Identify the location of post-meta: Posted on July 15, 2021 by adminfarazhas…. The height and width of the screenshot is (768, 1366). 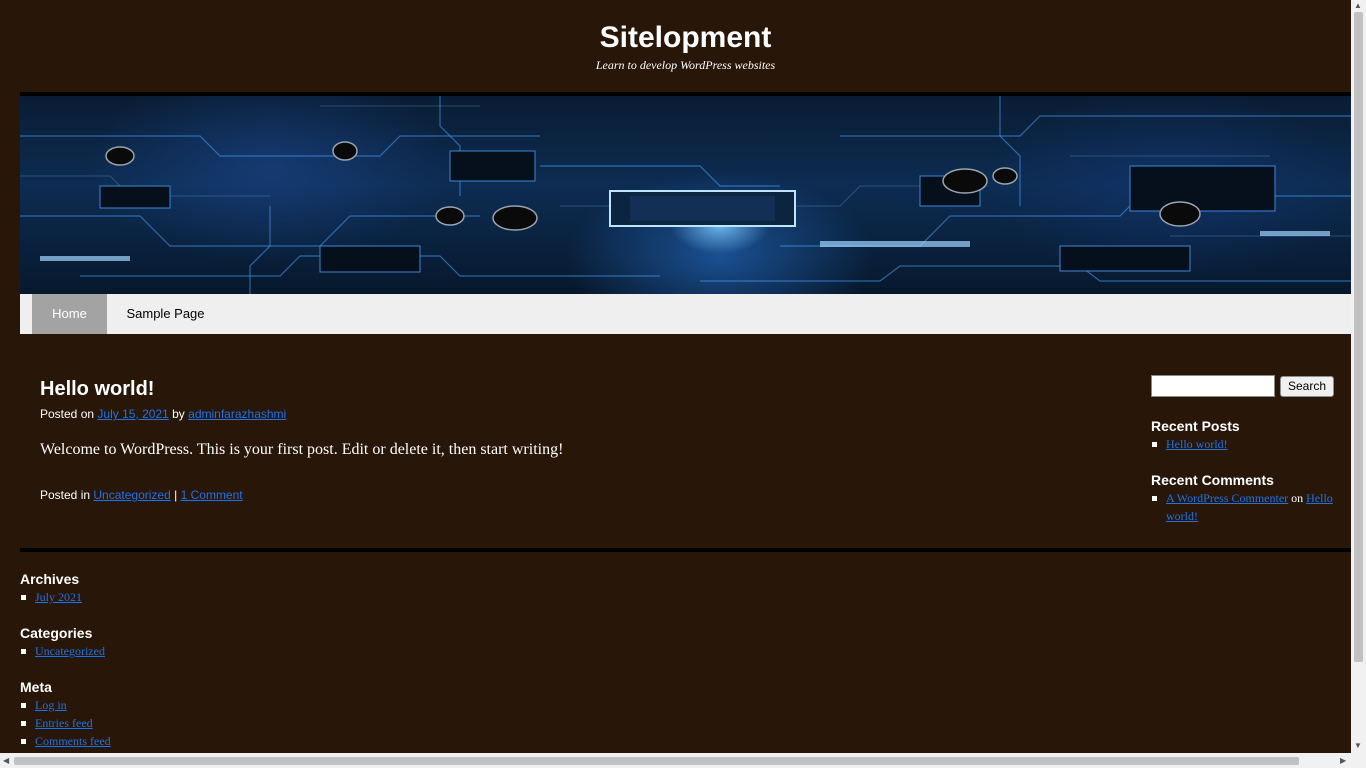
(163, 414).